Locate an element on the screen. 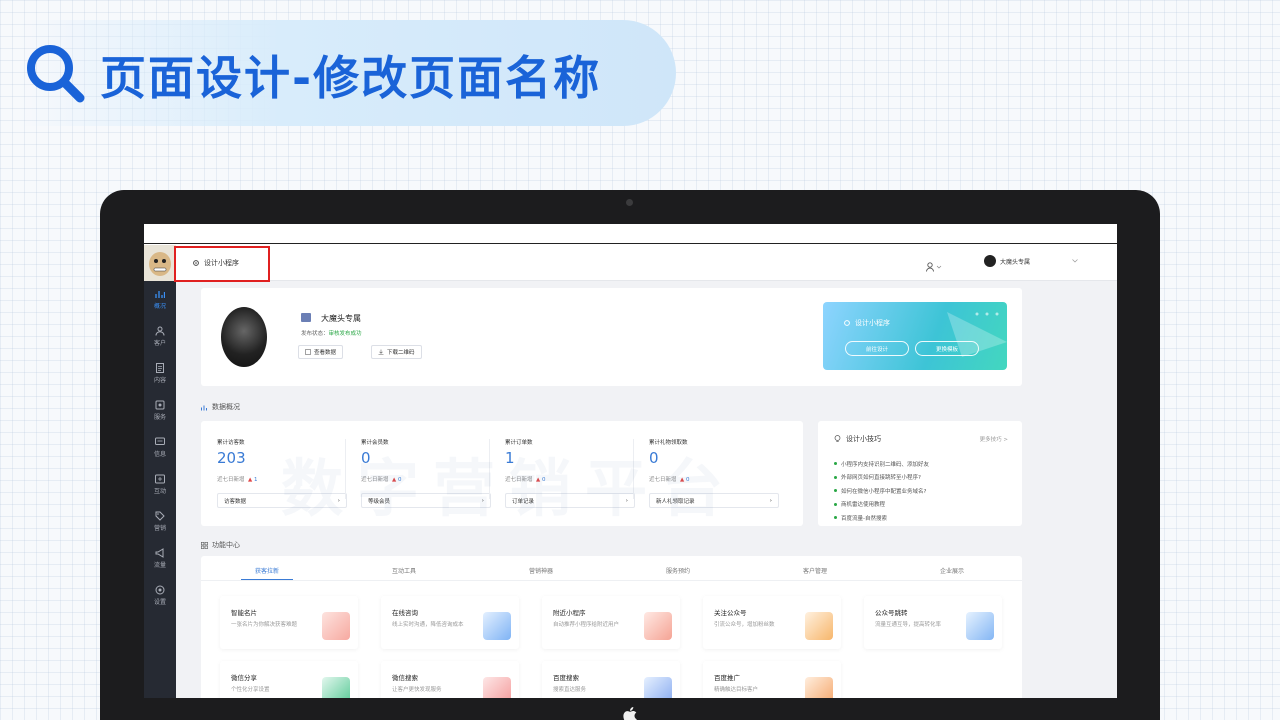 The height and width of the screenshot is (720, 1280). feature-card: 关注公众号 引流公众号，增加粉丝数 is located at coordinates (772, 622).